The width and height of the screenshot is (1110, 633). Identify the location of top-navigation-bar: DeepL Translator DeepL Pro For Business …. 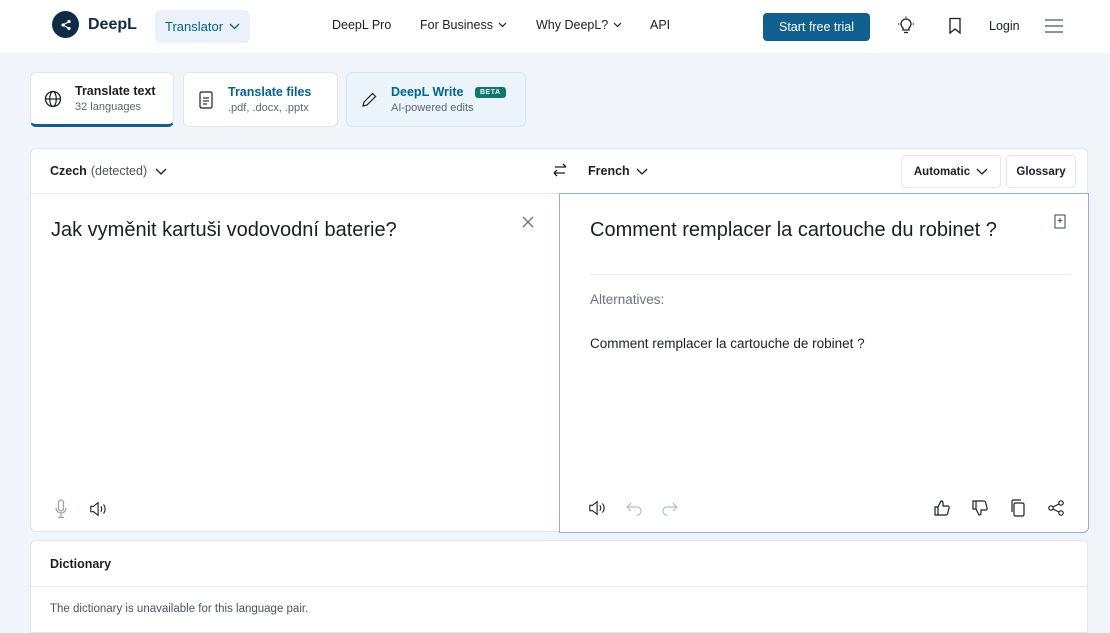
(555, 26).